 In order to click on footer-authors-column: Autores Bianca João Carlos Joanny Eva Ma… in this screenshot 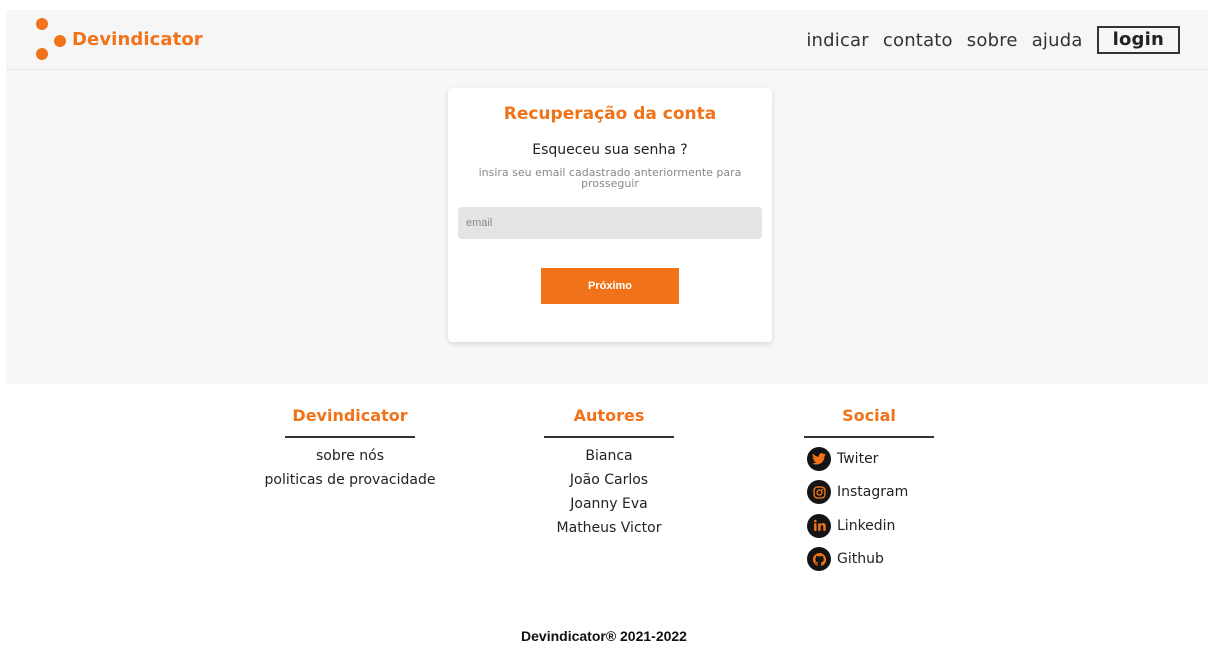, I will do `click(609, 472)`.